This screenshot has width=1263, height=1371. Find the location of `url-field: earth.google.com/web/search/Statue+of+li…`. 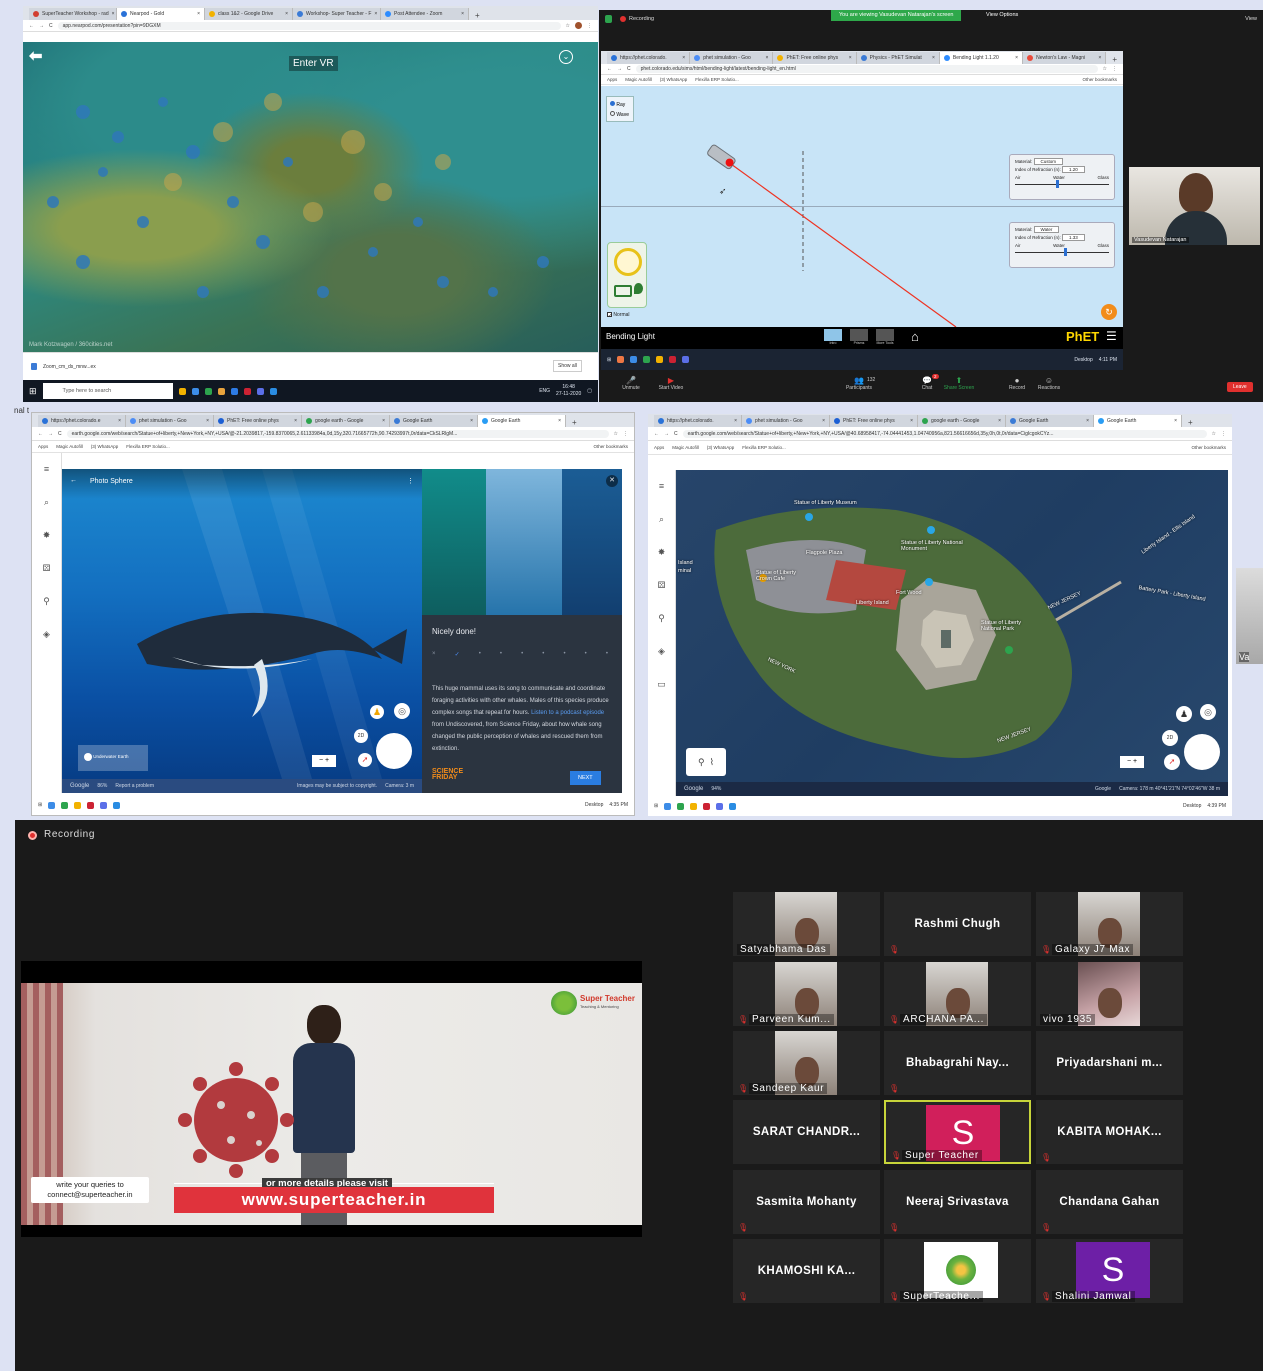

url-field: earth.google.com/web/search/Statue+of+li… is located at coordinates (337, 433).